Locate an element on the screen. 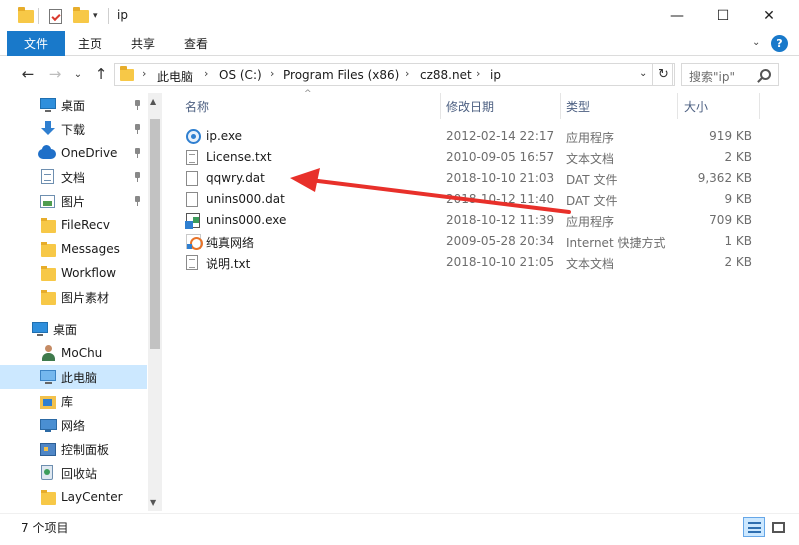  sidebar-item-network: 网络 is located at coordinates (73, 425).